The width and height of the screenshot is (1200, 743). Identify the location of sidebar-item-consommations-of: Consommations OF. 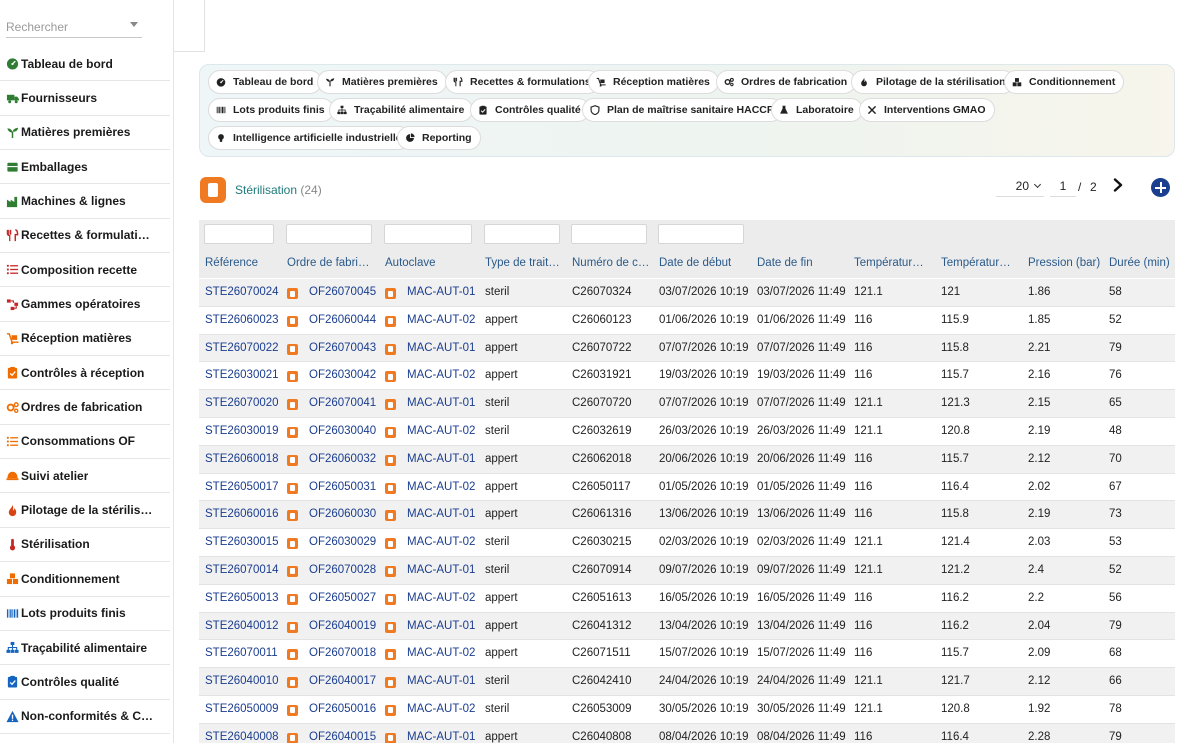
(85, 442).